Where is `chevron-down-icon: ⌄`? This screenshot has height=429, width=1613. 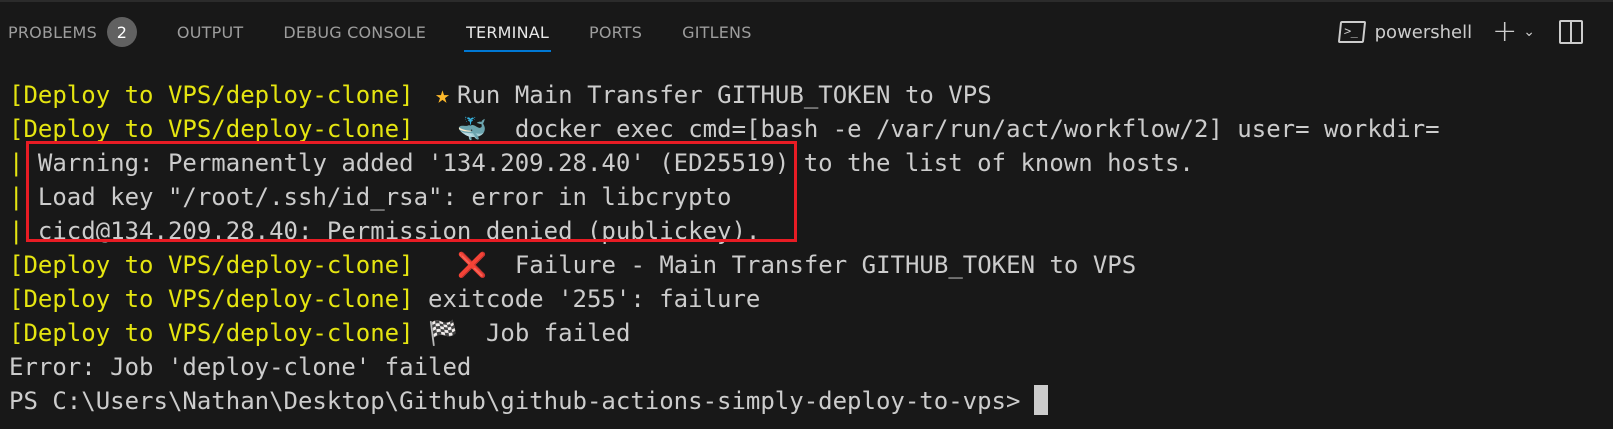 chevron-down-icon: ⌄ is located at coordinates (1529, 32).